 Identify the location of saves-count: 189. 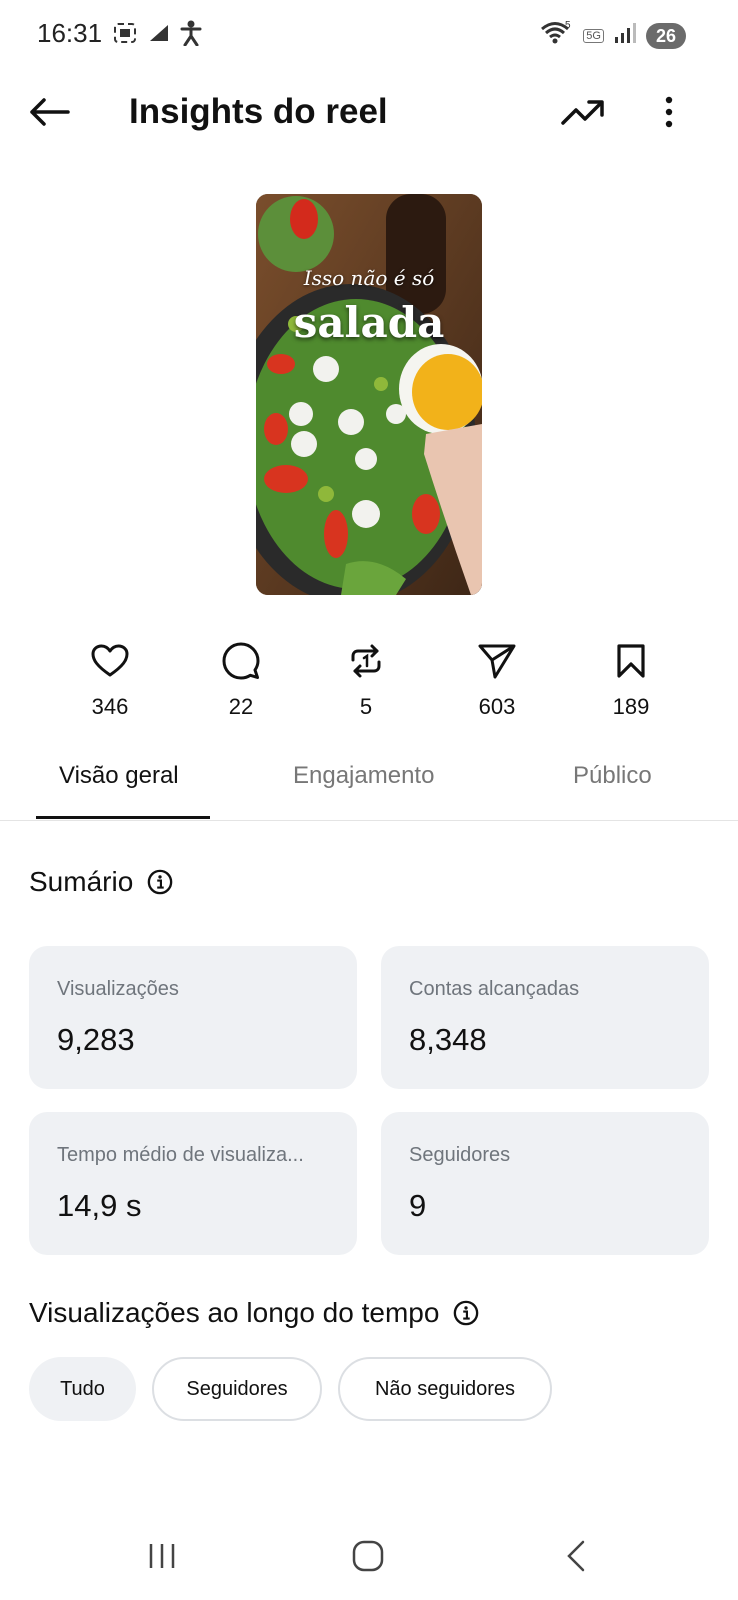
(631, 706).